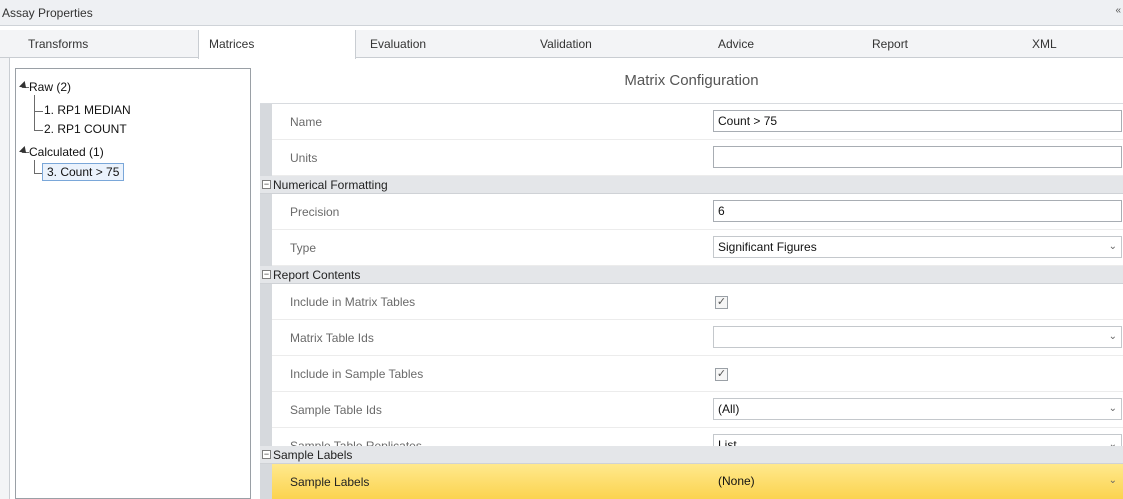 The height and width of the screenshot is (499, 1123). What do you see at coordinates (306, 122) in the screenshot?
I see `name-label: Name` at bounding box center [306, 122].